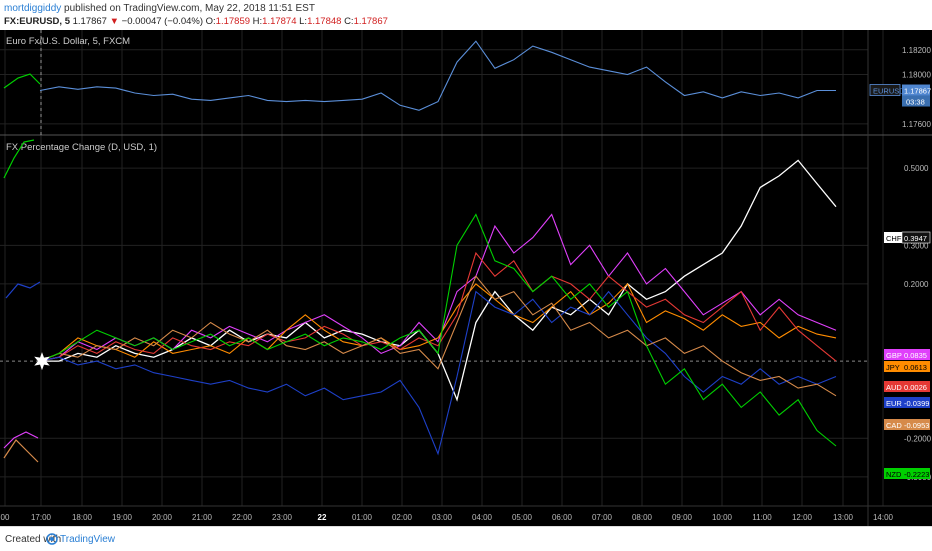  Describe the element at coordinates (362, 517) in the screenshot. I see `time-tick-label: 01:00` at that location.